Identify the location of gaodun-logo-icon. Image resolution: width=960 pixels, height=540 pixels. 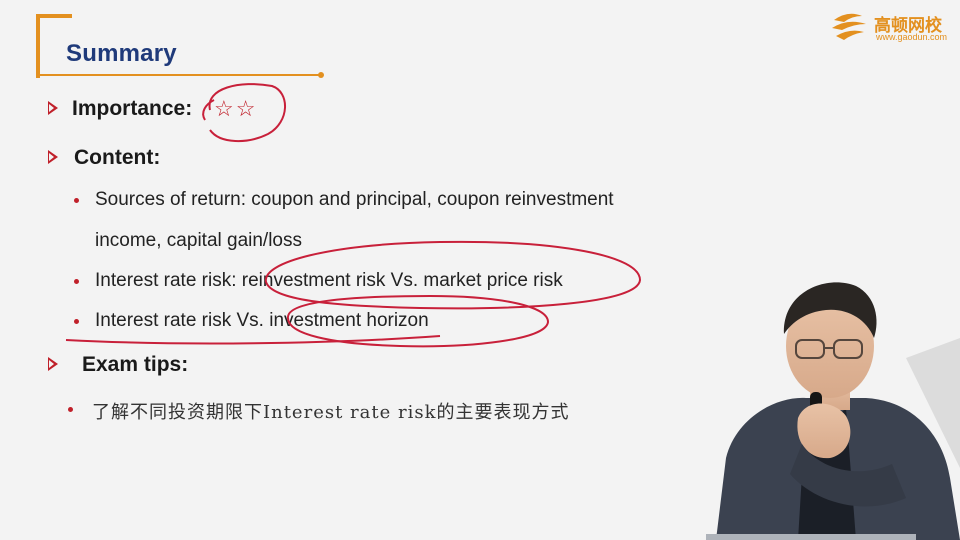
(849, 26).